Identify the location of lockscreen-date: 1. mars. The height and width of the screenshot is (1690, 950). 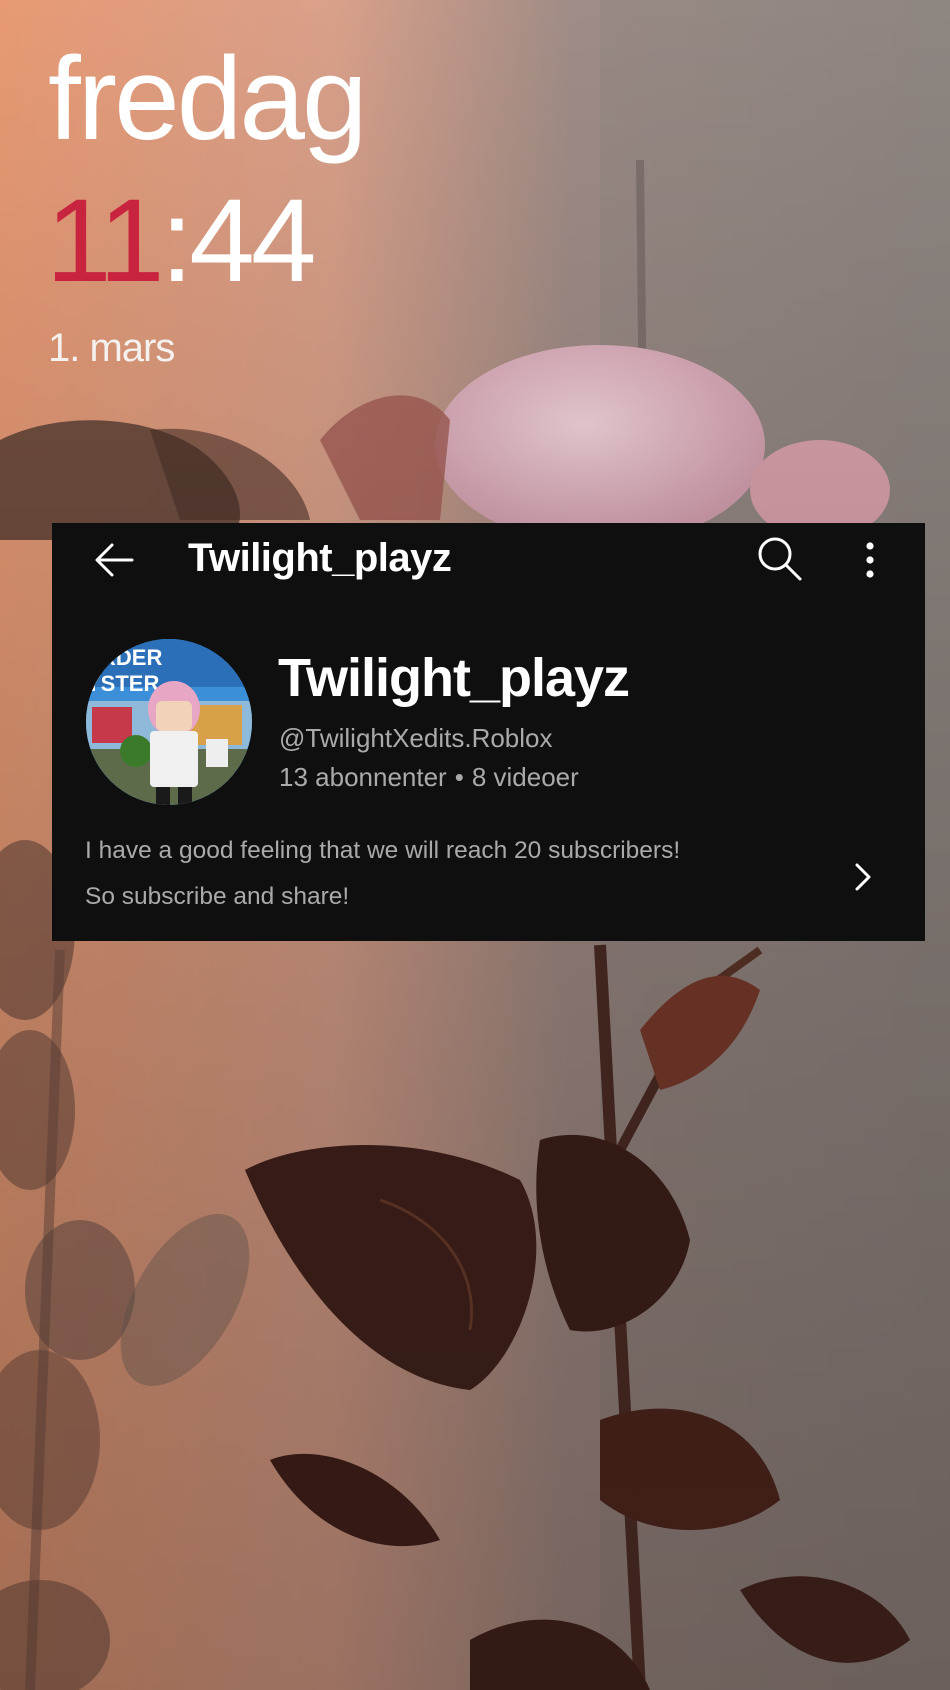
(111, 348).